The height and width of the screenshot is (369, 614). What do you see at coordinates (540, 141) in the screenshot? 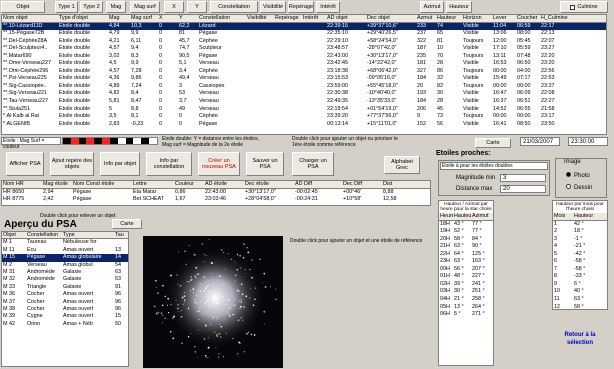
I see `date-field: 21/03/2007` at bounding box center [540, 141].